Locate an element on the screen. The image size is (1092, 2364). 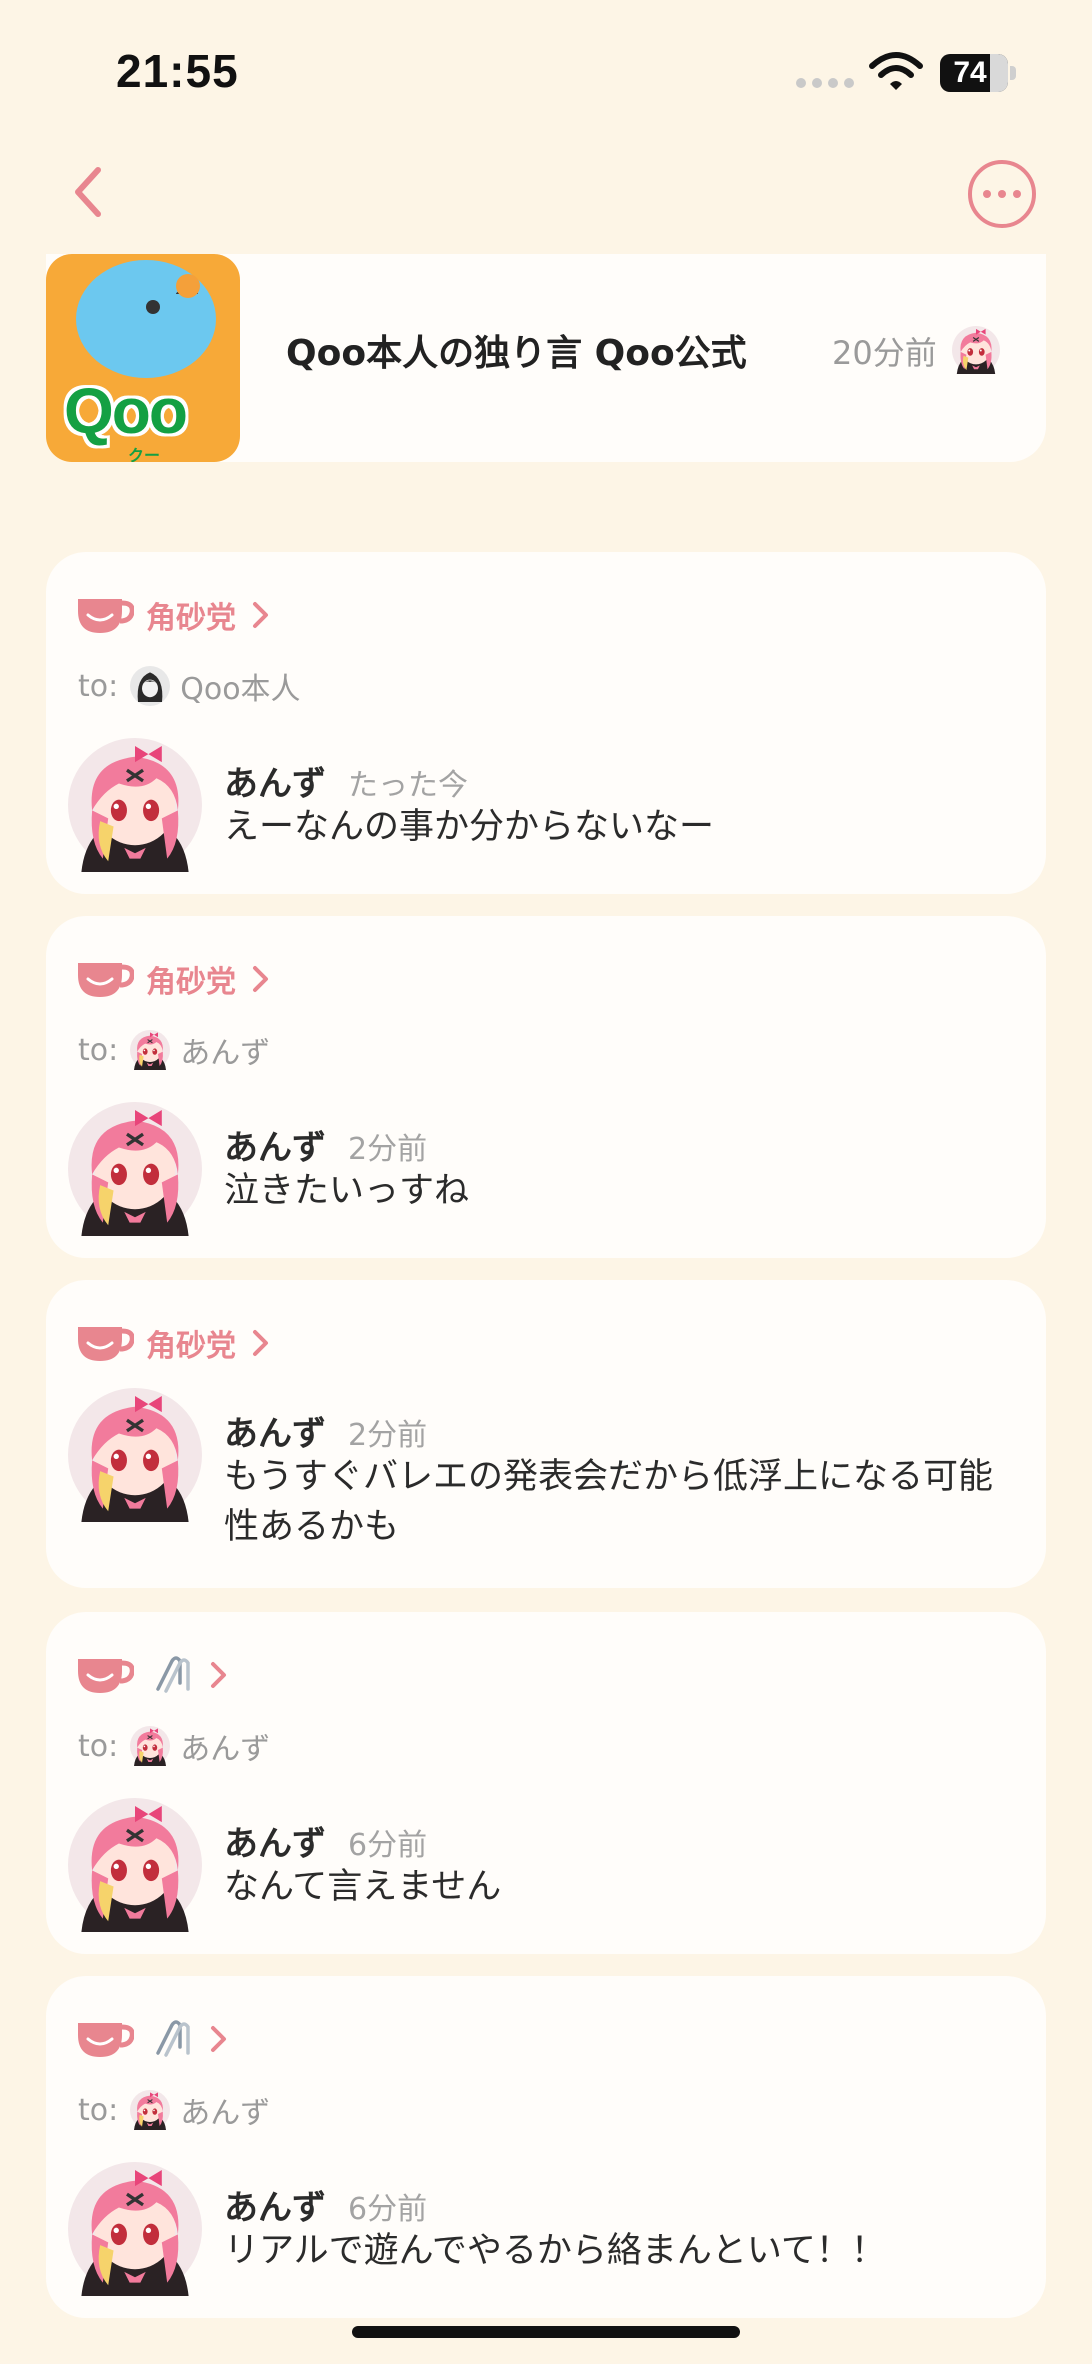
post-text: なんて言えません is located at coordinates (363, 1887).